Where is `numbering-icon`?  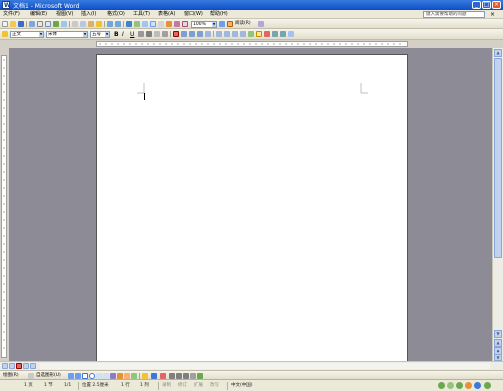 numbering-icon is located at coordinates (219, 34).